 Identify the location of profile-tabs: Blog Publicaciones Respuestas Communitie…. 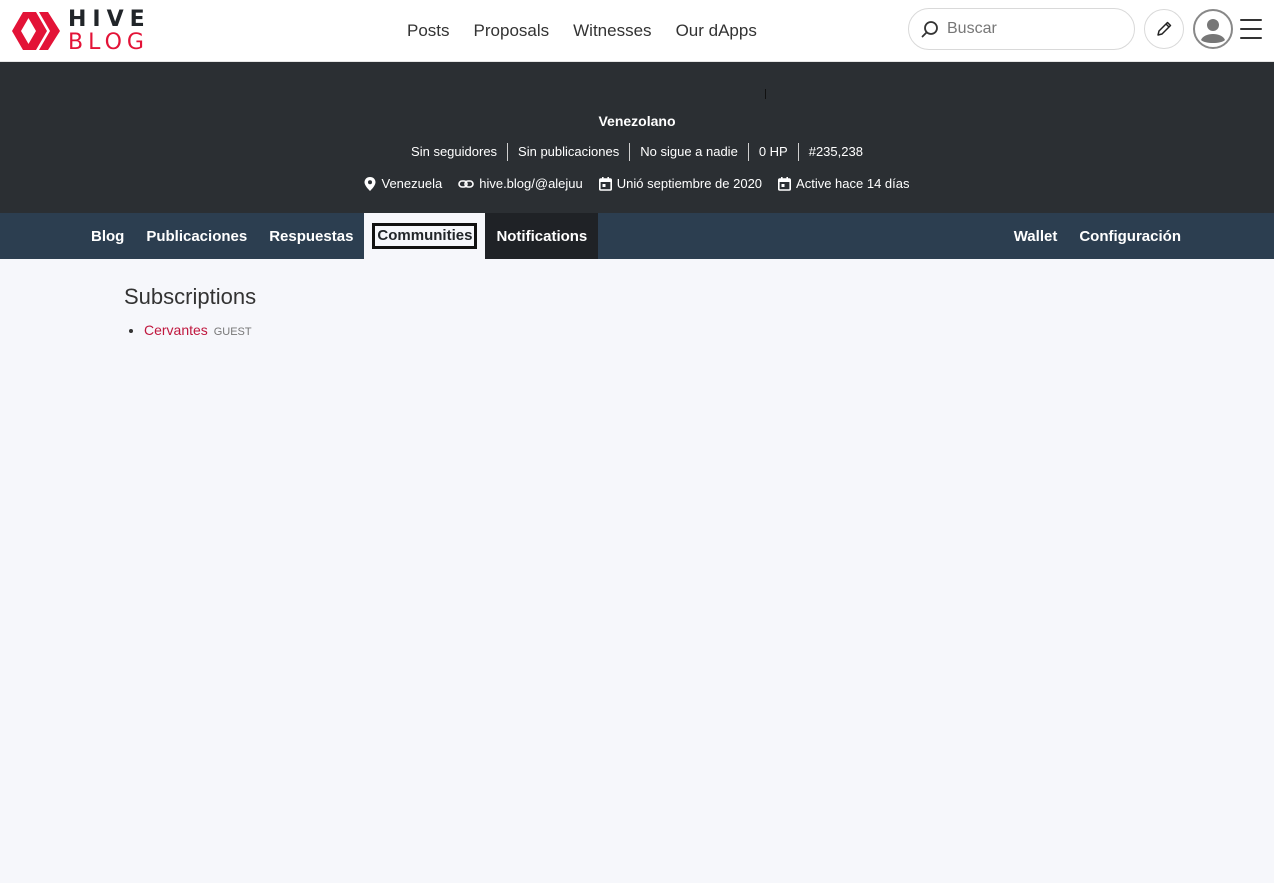
(637, 236).